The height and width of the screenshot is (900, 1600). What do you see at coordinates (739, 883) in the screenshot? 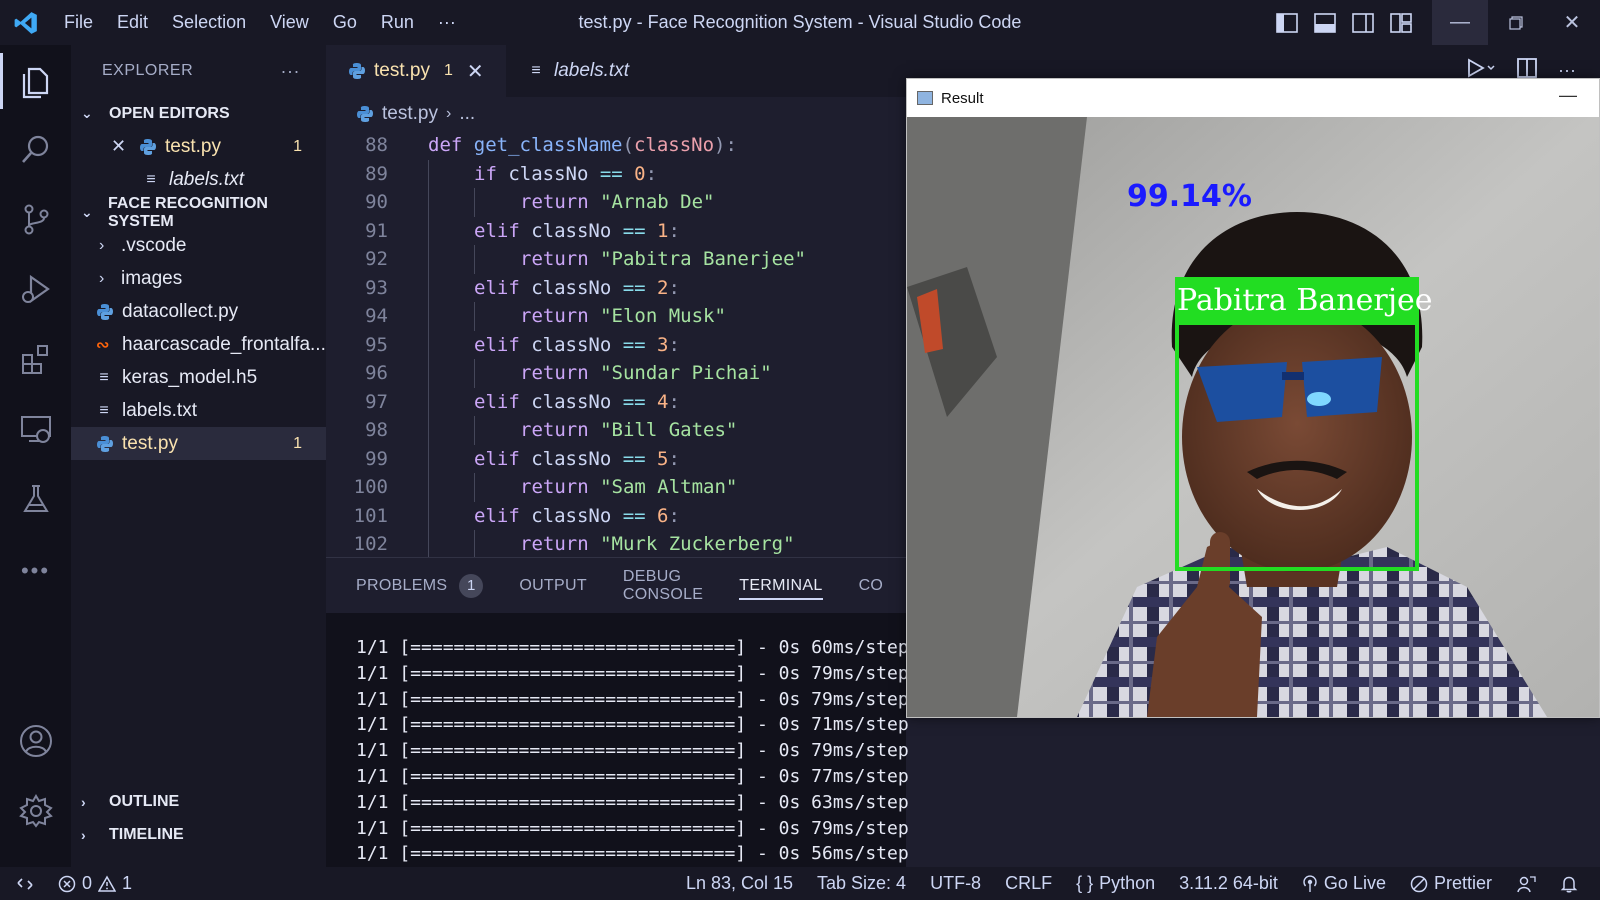
I see `cursor-position: Ln 83, Col 15` at bounding box center [739, 883].